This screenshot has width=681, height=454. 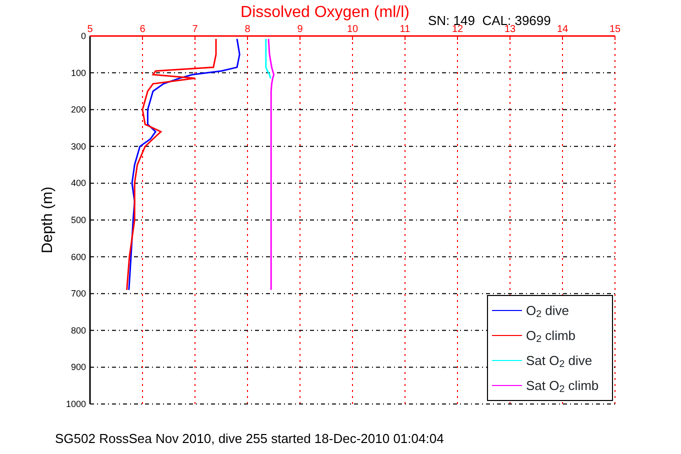 What do you see at coordinates (562, 386) in the screenshot?
I see `legend-label: Sat O$_{2}$ climb` at bounding box center [562, 386].